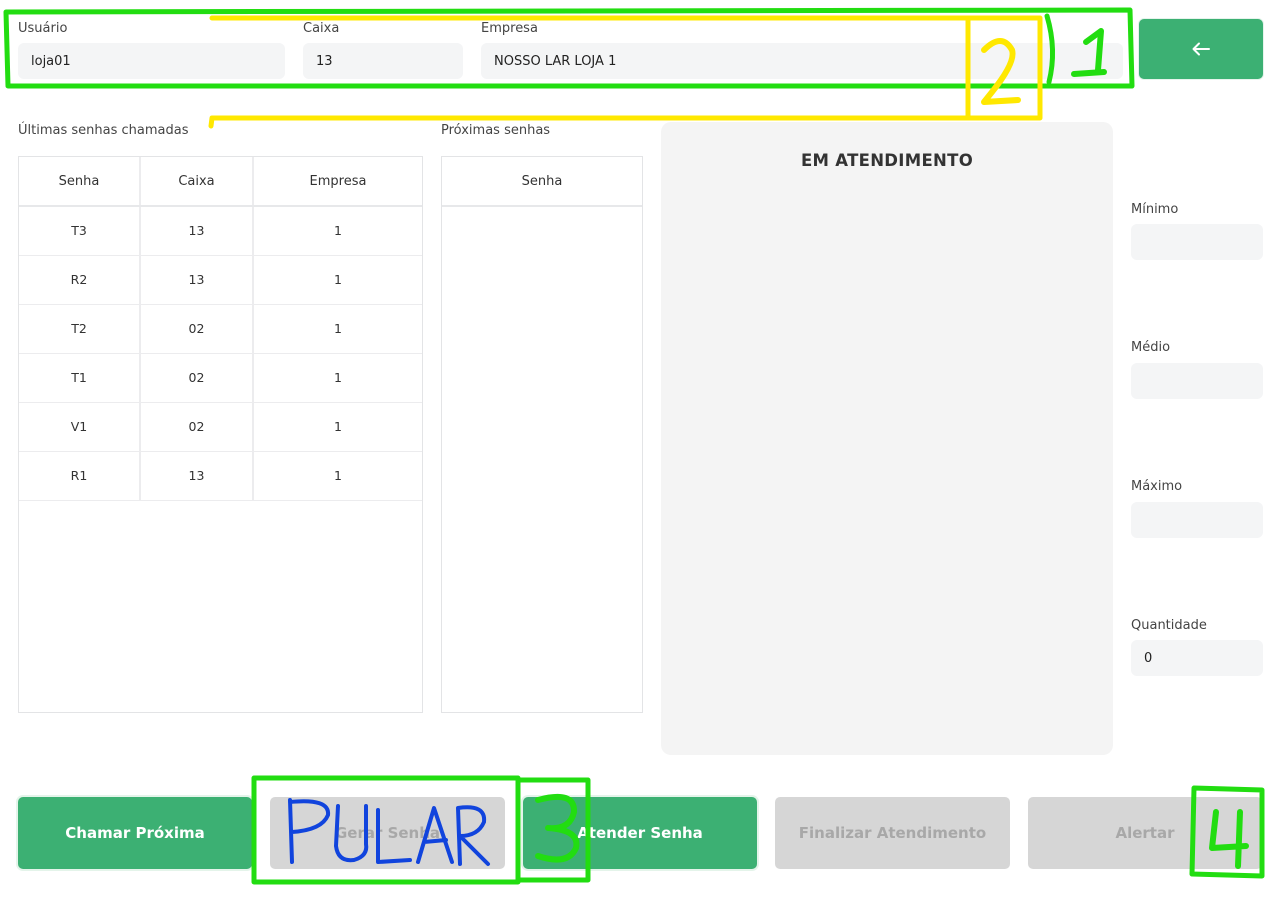  What do you see at coordinates (79, 476) in the screenshot?
I see `ticket-cell: R1` at bounding box center [79, 476].